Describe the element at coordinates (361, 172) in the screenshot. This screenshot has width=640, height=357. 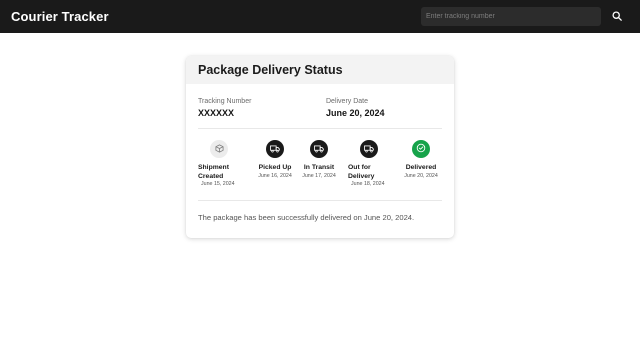
I see `step-label: Out for Delivery` at that location.